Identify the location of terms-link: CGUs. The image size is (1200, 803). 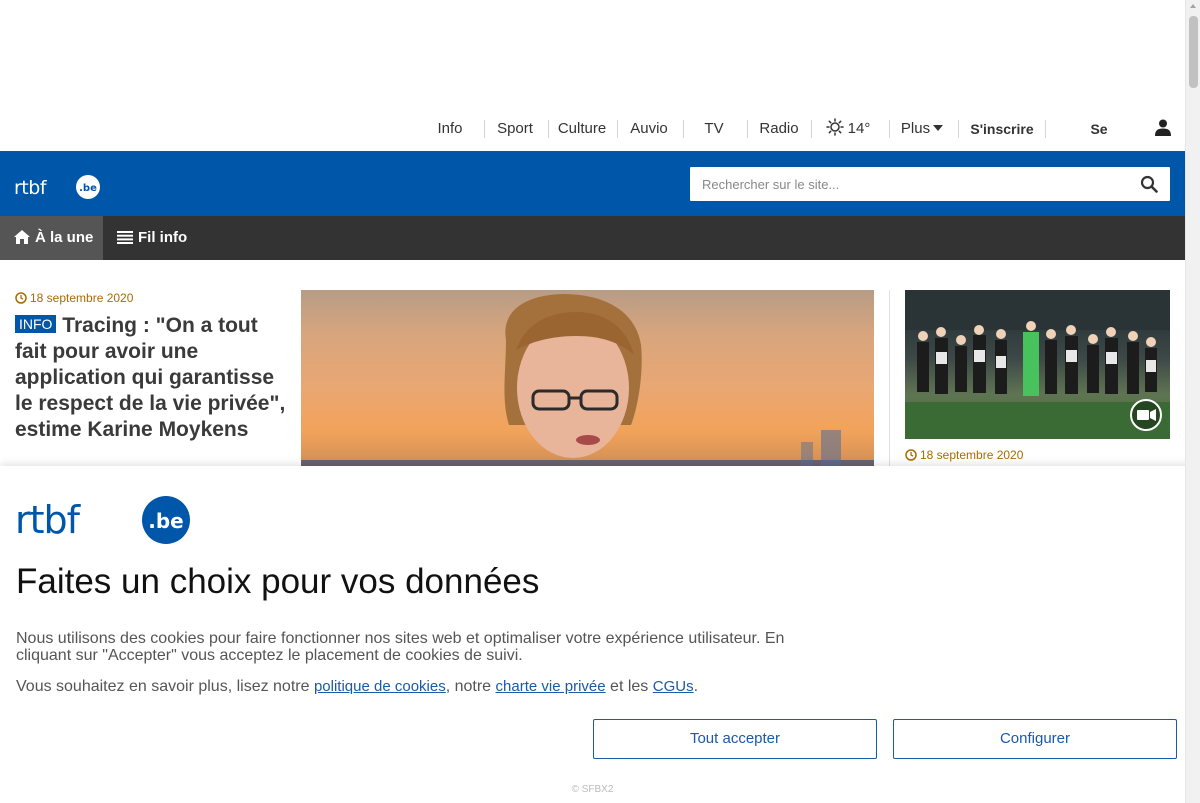
(673, 686).